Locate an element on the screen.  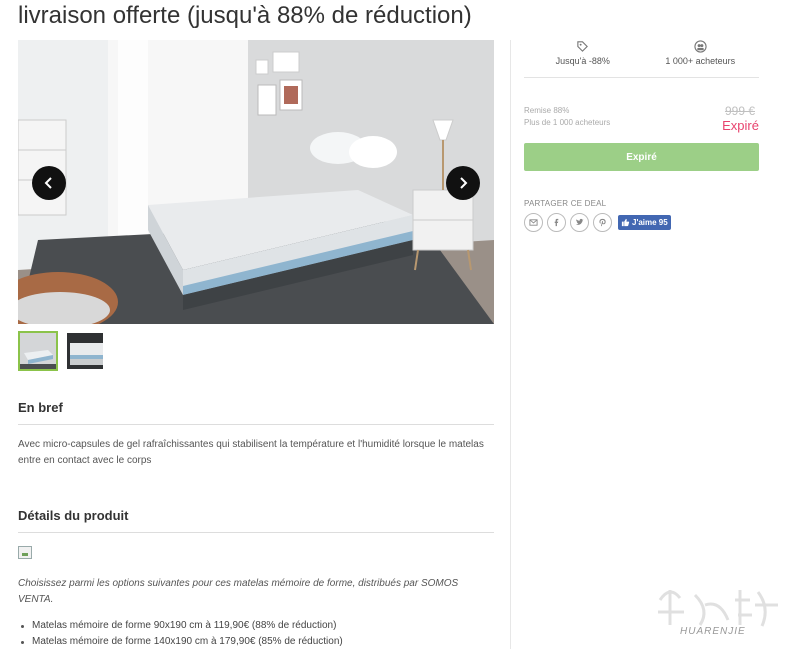
facebook-like-button: J'aime 95 is located at coordinates (644, 222).